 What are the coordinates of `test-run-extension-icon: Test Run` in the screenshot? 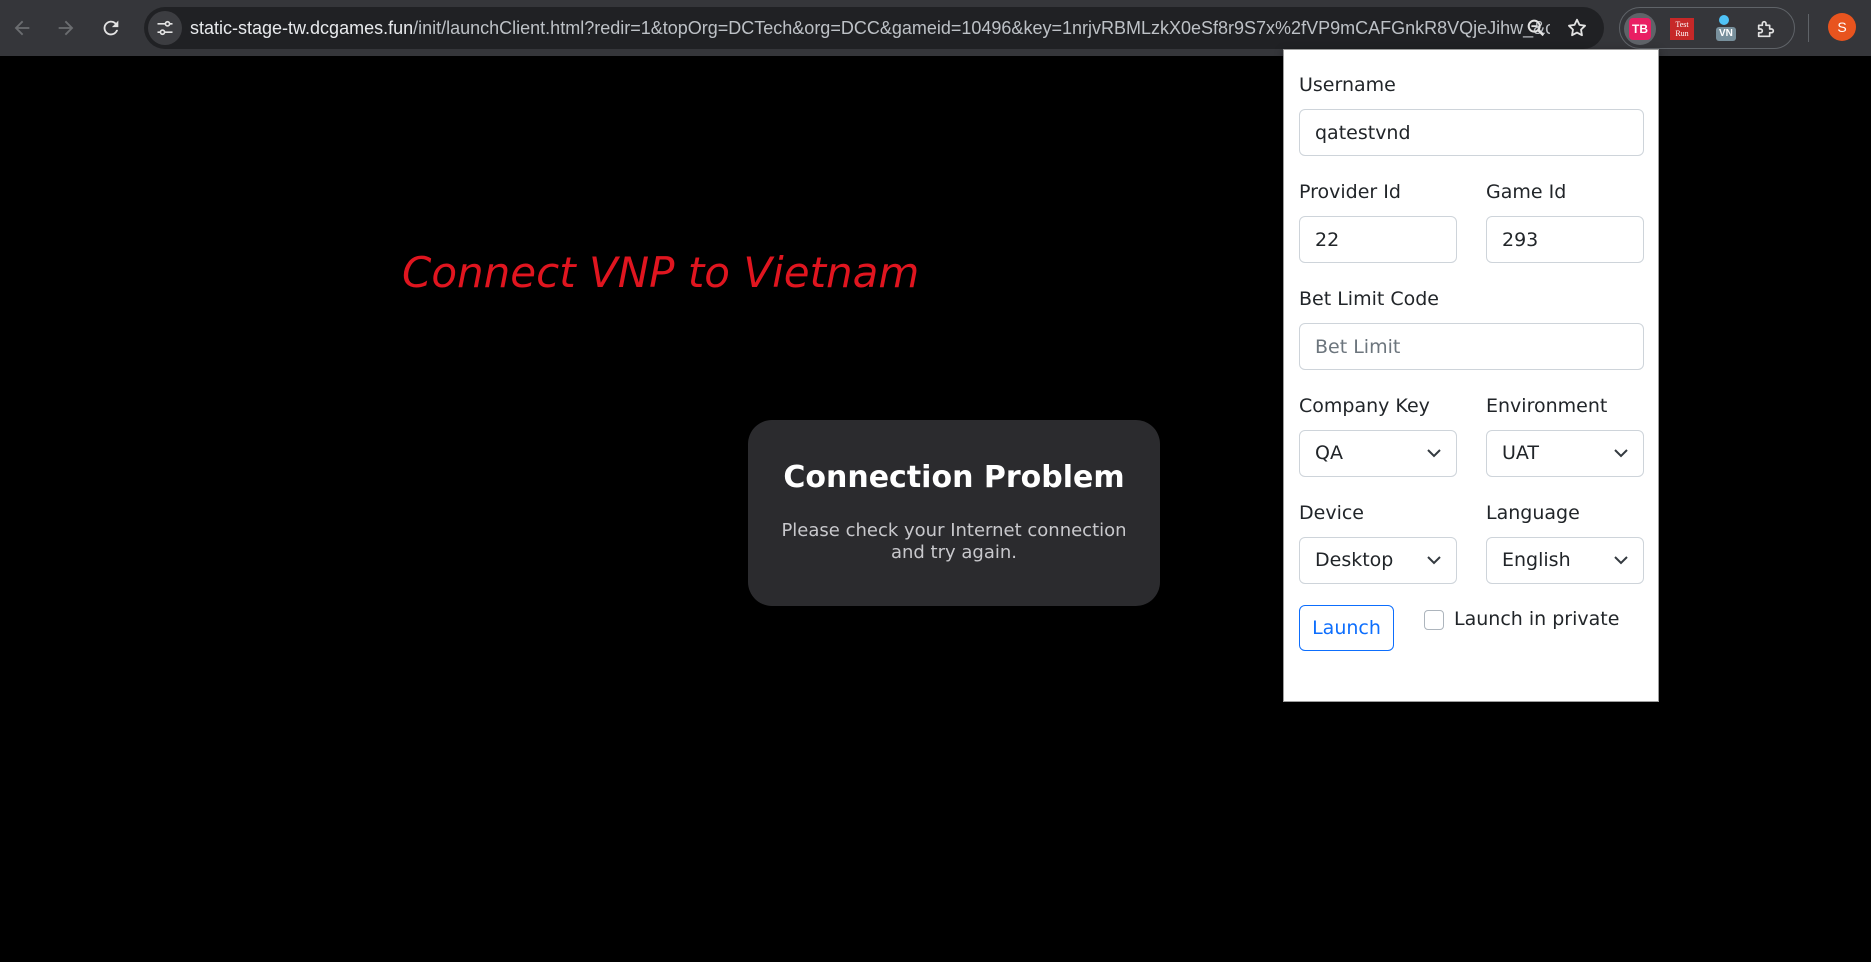 It's located at (1682, 29).